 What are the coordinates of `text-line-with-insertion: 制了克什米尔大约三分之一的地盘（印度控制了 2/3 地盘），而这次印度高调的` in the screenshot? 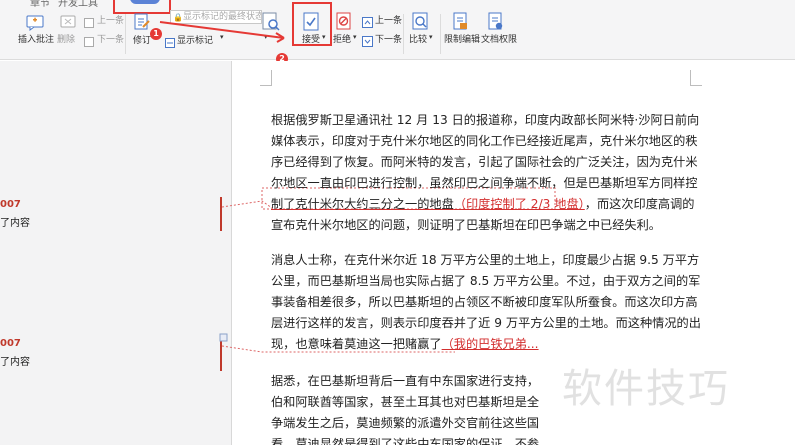 It's located at (485, 204).